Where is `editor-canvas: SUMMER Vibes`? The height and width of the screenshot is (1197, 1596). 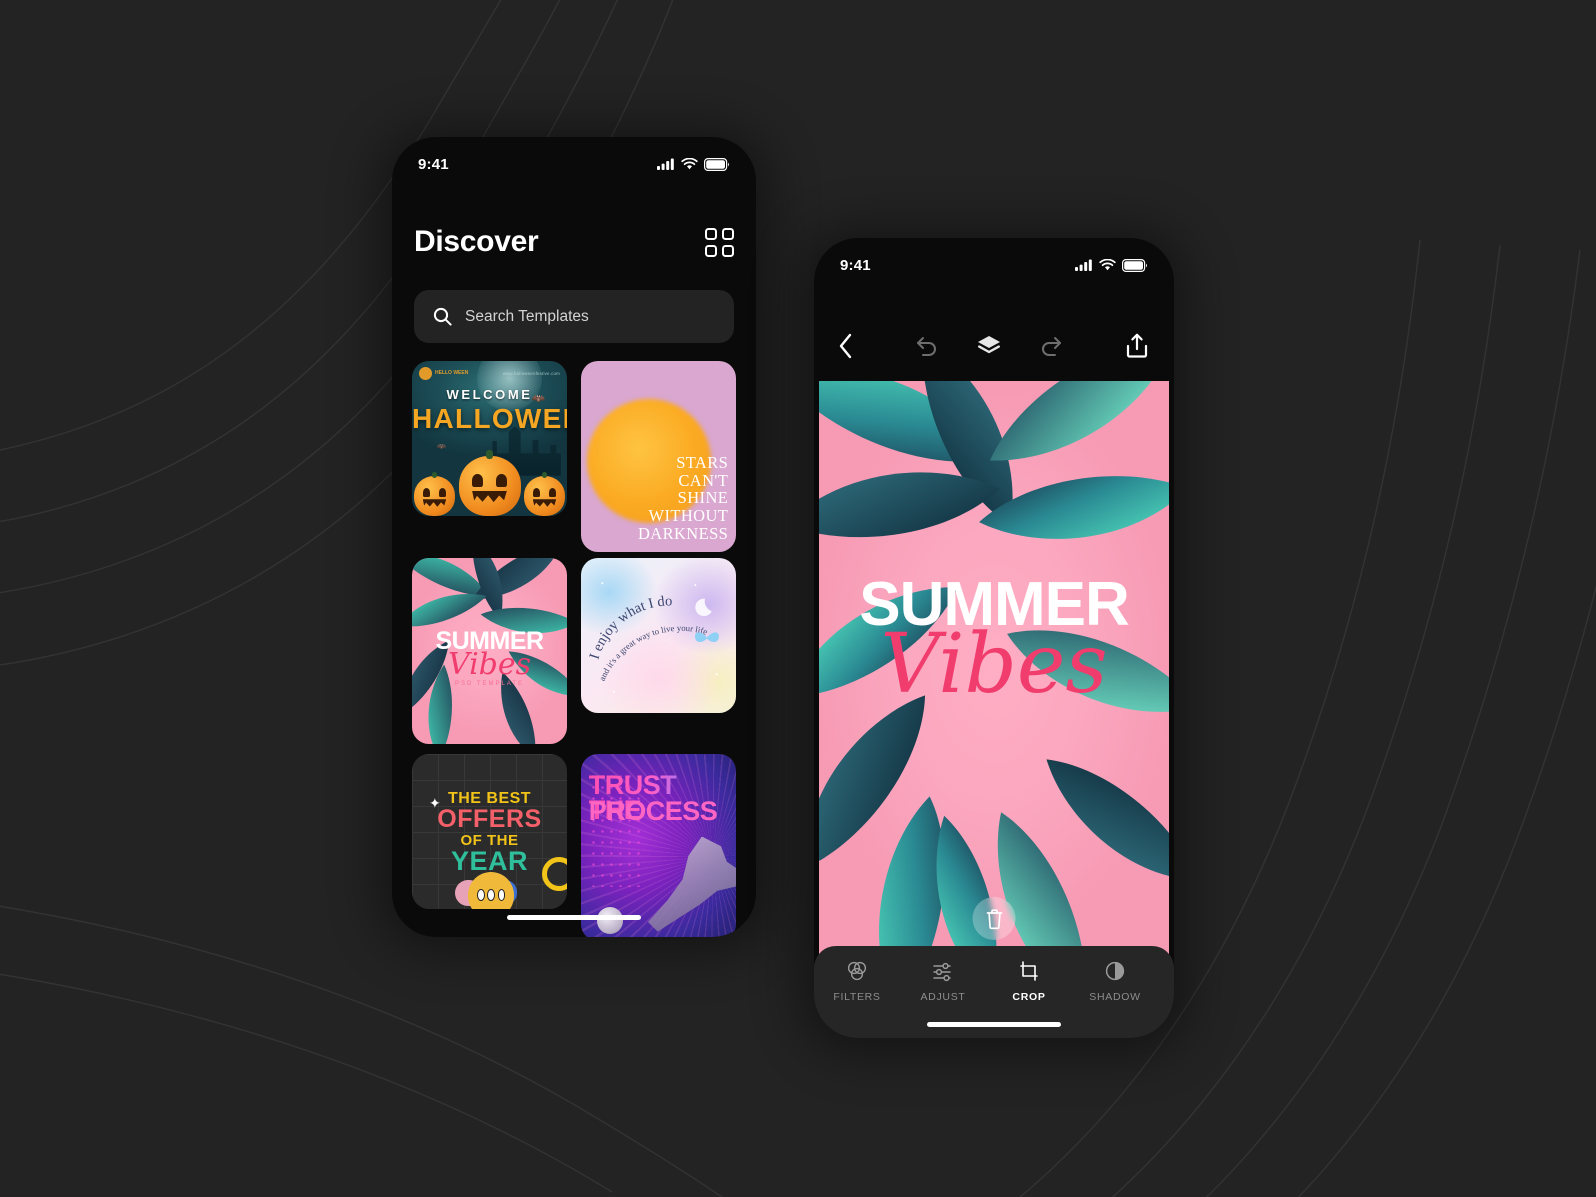
editor-canvas: SUMMER Vibes is located at coordinates (994, 675).